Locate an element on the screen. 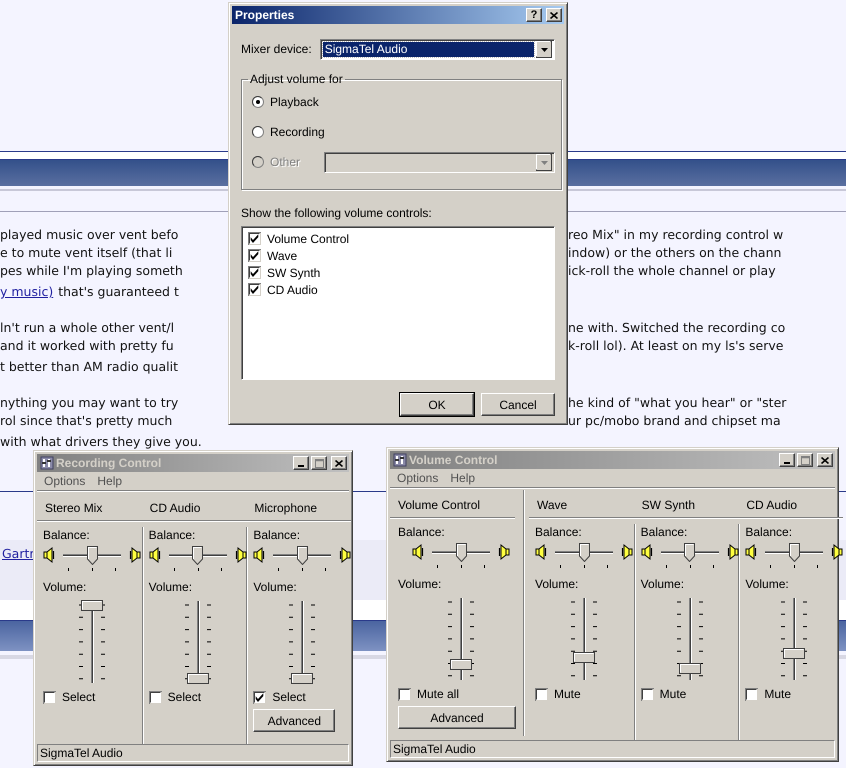 This screenshot has height=768, width=846. checkbox-option: Mute all is located at coordinates (456, 694).